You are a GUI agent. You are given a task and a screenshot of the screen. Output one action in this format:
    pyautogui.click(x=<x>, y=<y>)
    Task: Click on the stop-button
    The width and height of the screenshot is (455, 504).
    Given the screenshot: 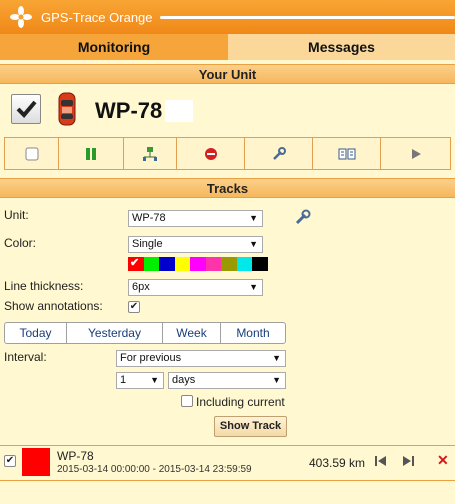 What is the action you would take?
    pyautogui.click(x=211, y=153)
    